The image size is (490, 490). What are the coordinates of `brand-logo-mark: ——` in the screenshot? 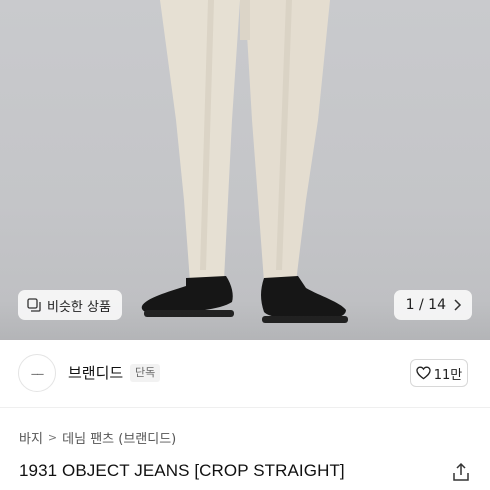 It's located at (37, 373).